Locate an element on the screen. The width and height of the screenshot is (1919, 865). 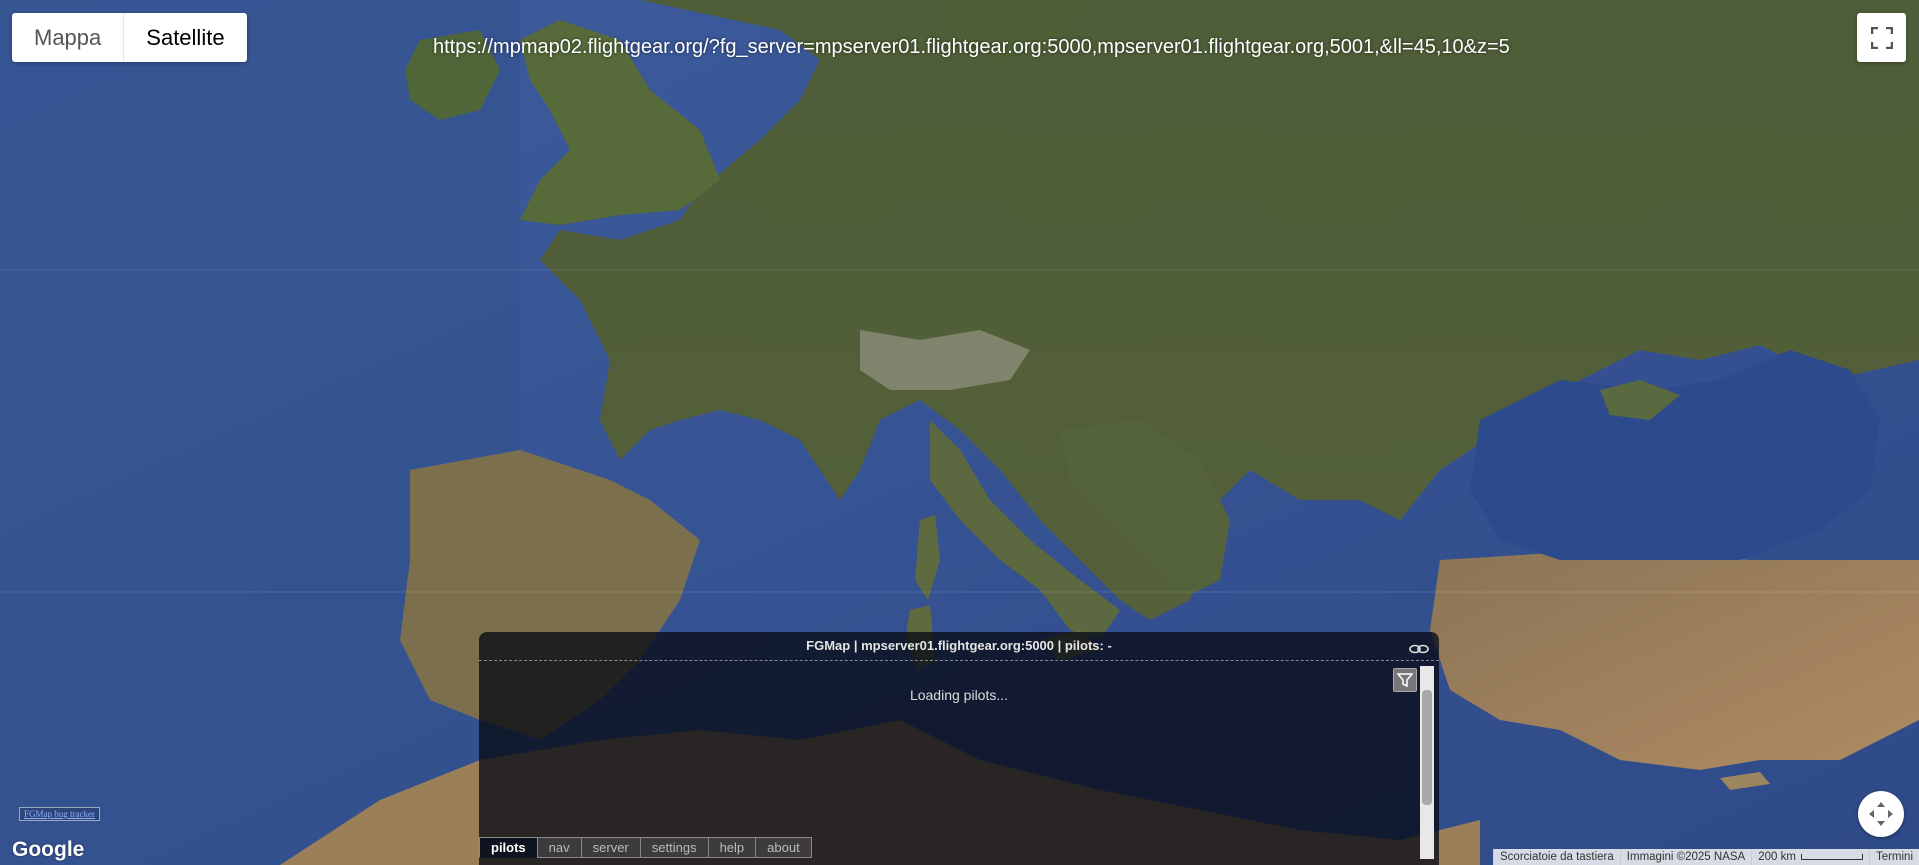
filter-button is located at coordinates (1405, 680).